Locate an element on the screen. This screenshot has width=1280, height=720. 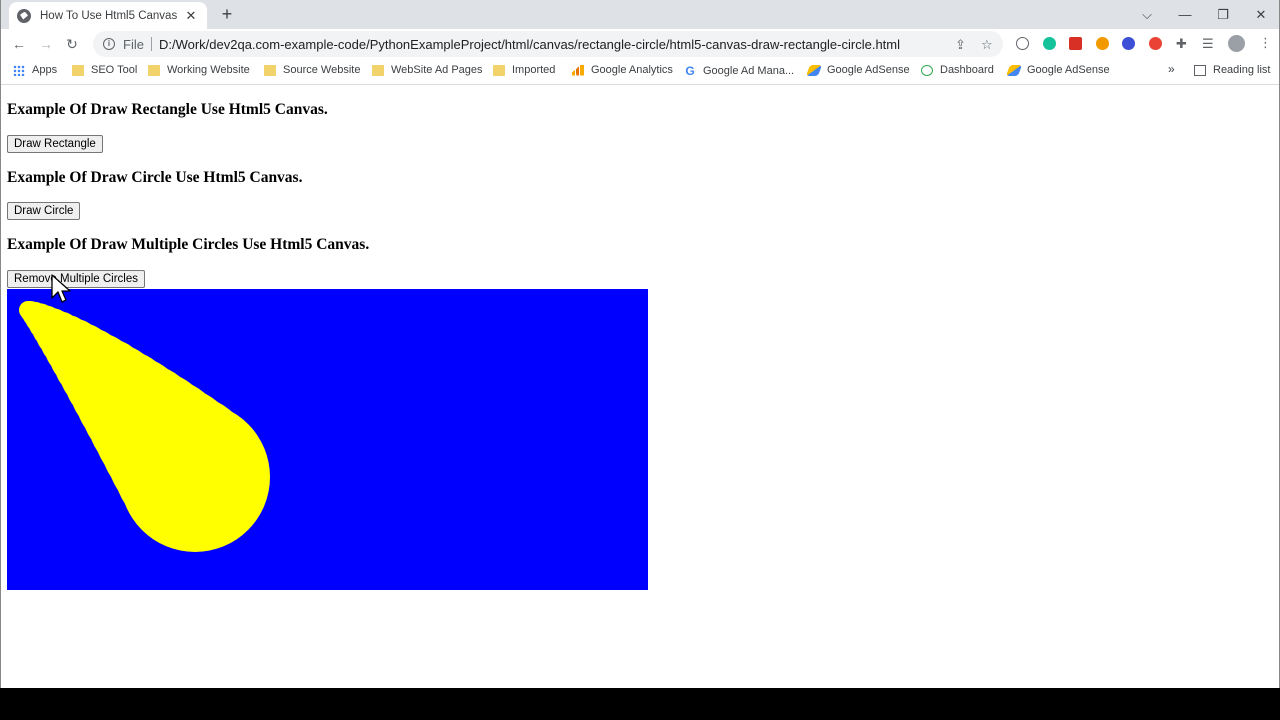
bookmark-google-analytics: Google Analytics is located at coordinates (622, 70).